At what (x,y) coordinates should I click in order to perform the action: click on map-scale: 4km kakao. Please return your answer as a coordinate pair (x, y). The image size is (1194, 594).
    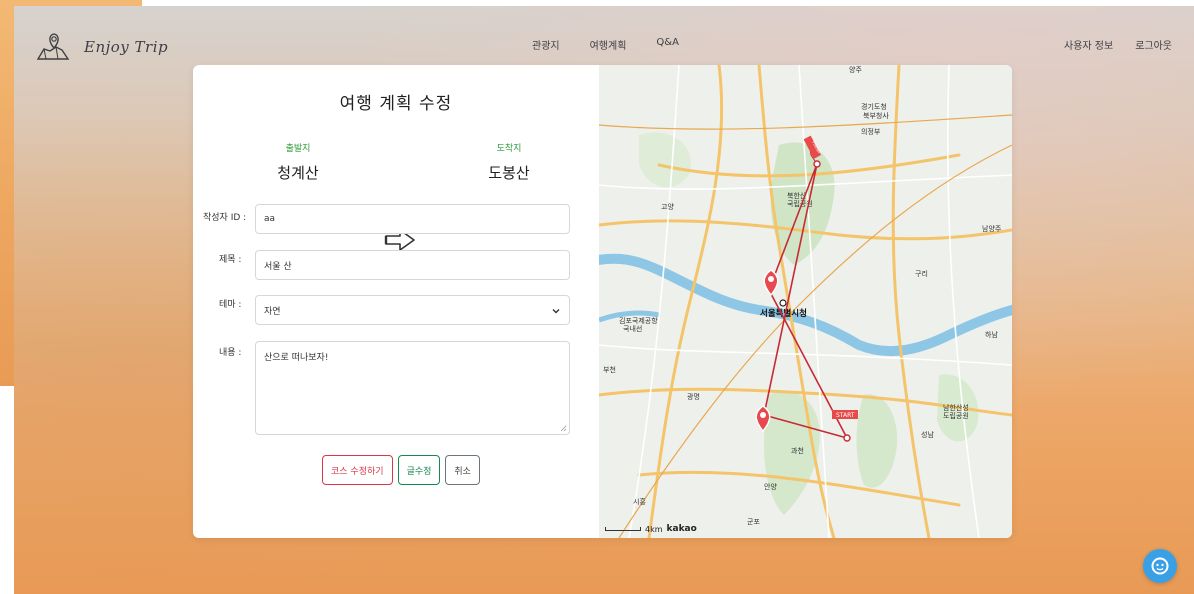
    Looking at the image, I should click on (651, 529).